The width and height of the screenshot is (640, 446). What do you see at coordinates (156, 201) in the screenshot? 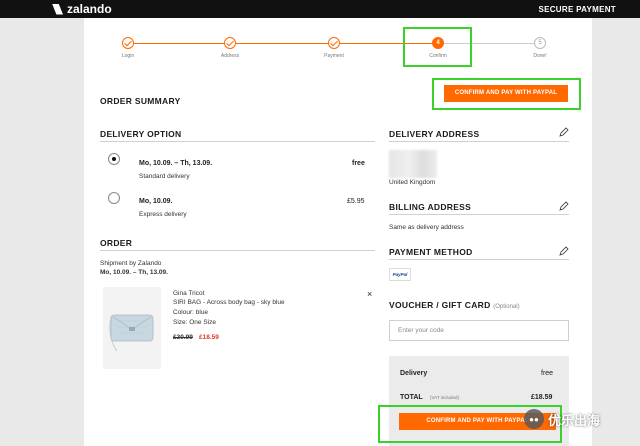
I see `express-delivery-dates: Mo, 10.09.` at bounding box center [156, 201].